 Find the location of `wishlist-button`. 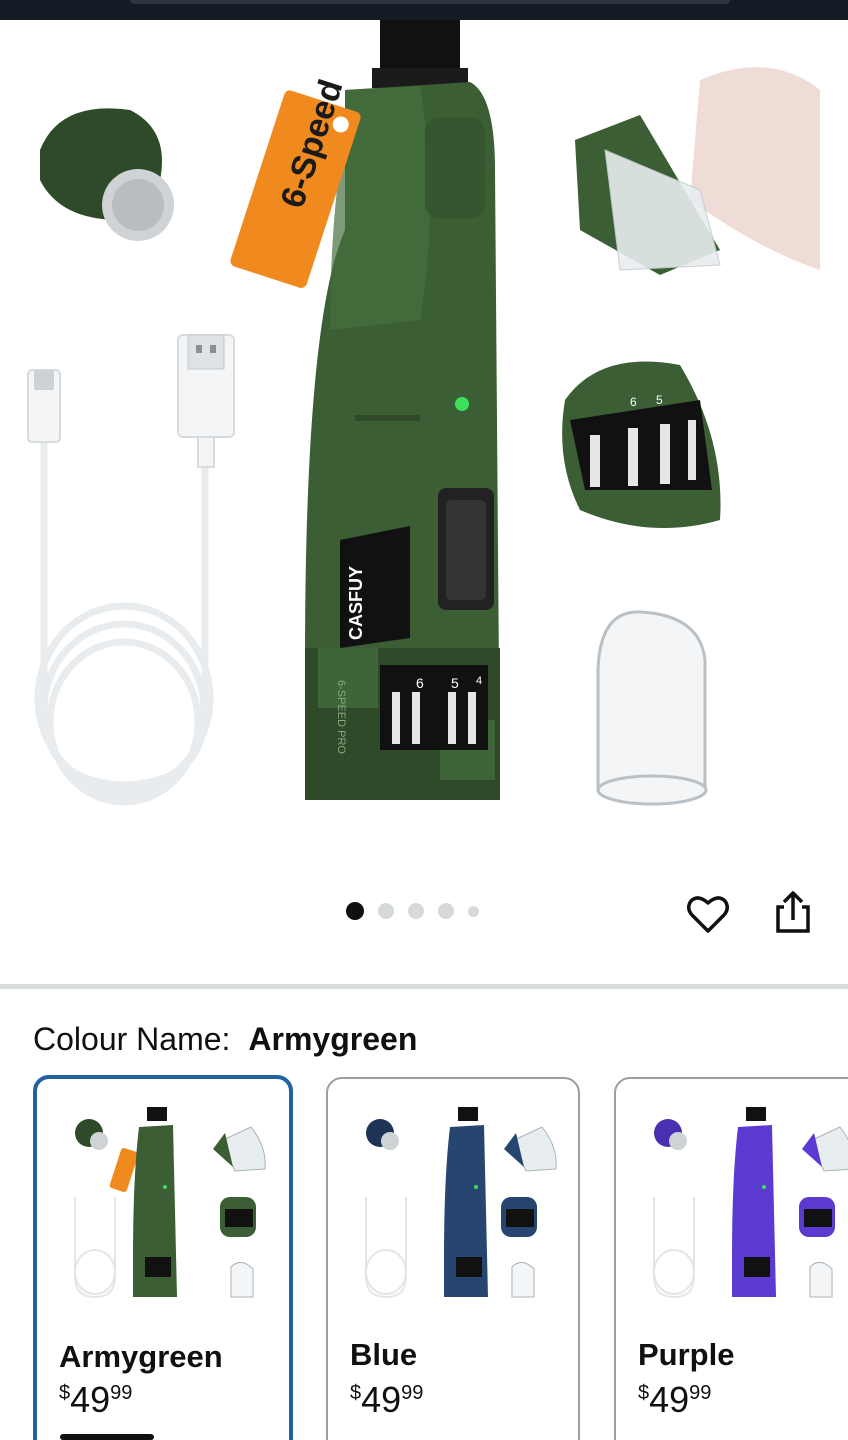

wishlist-button is located at coordinates (708, 914).